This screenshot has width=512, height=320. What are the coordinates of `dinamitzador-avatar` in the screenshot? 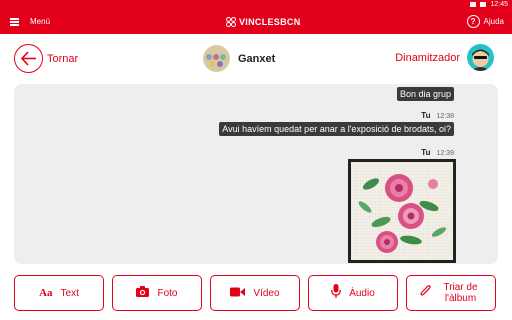 It's located at (480, 57).